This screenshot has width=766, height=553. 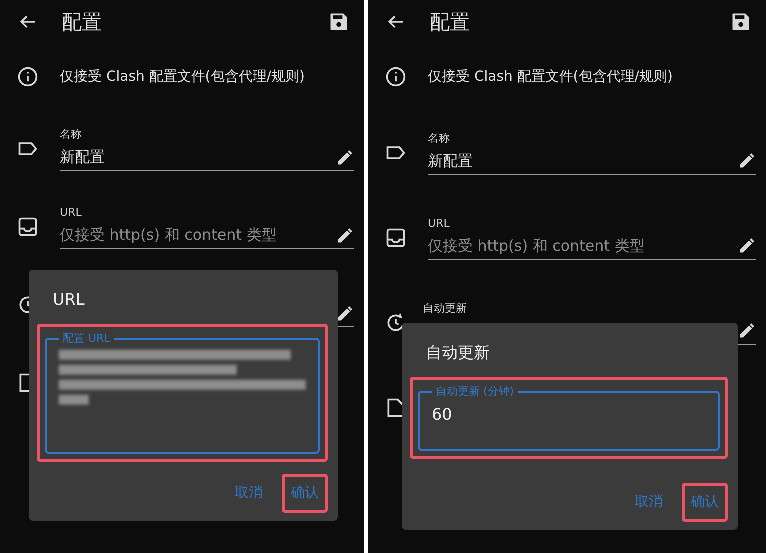 I want to click on field-value: 60, so click(x=443, y=415).